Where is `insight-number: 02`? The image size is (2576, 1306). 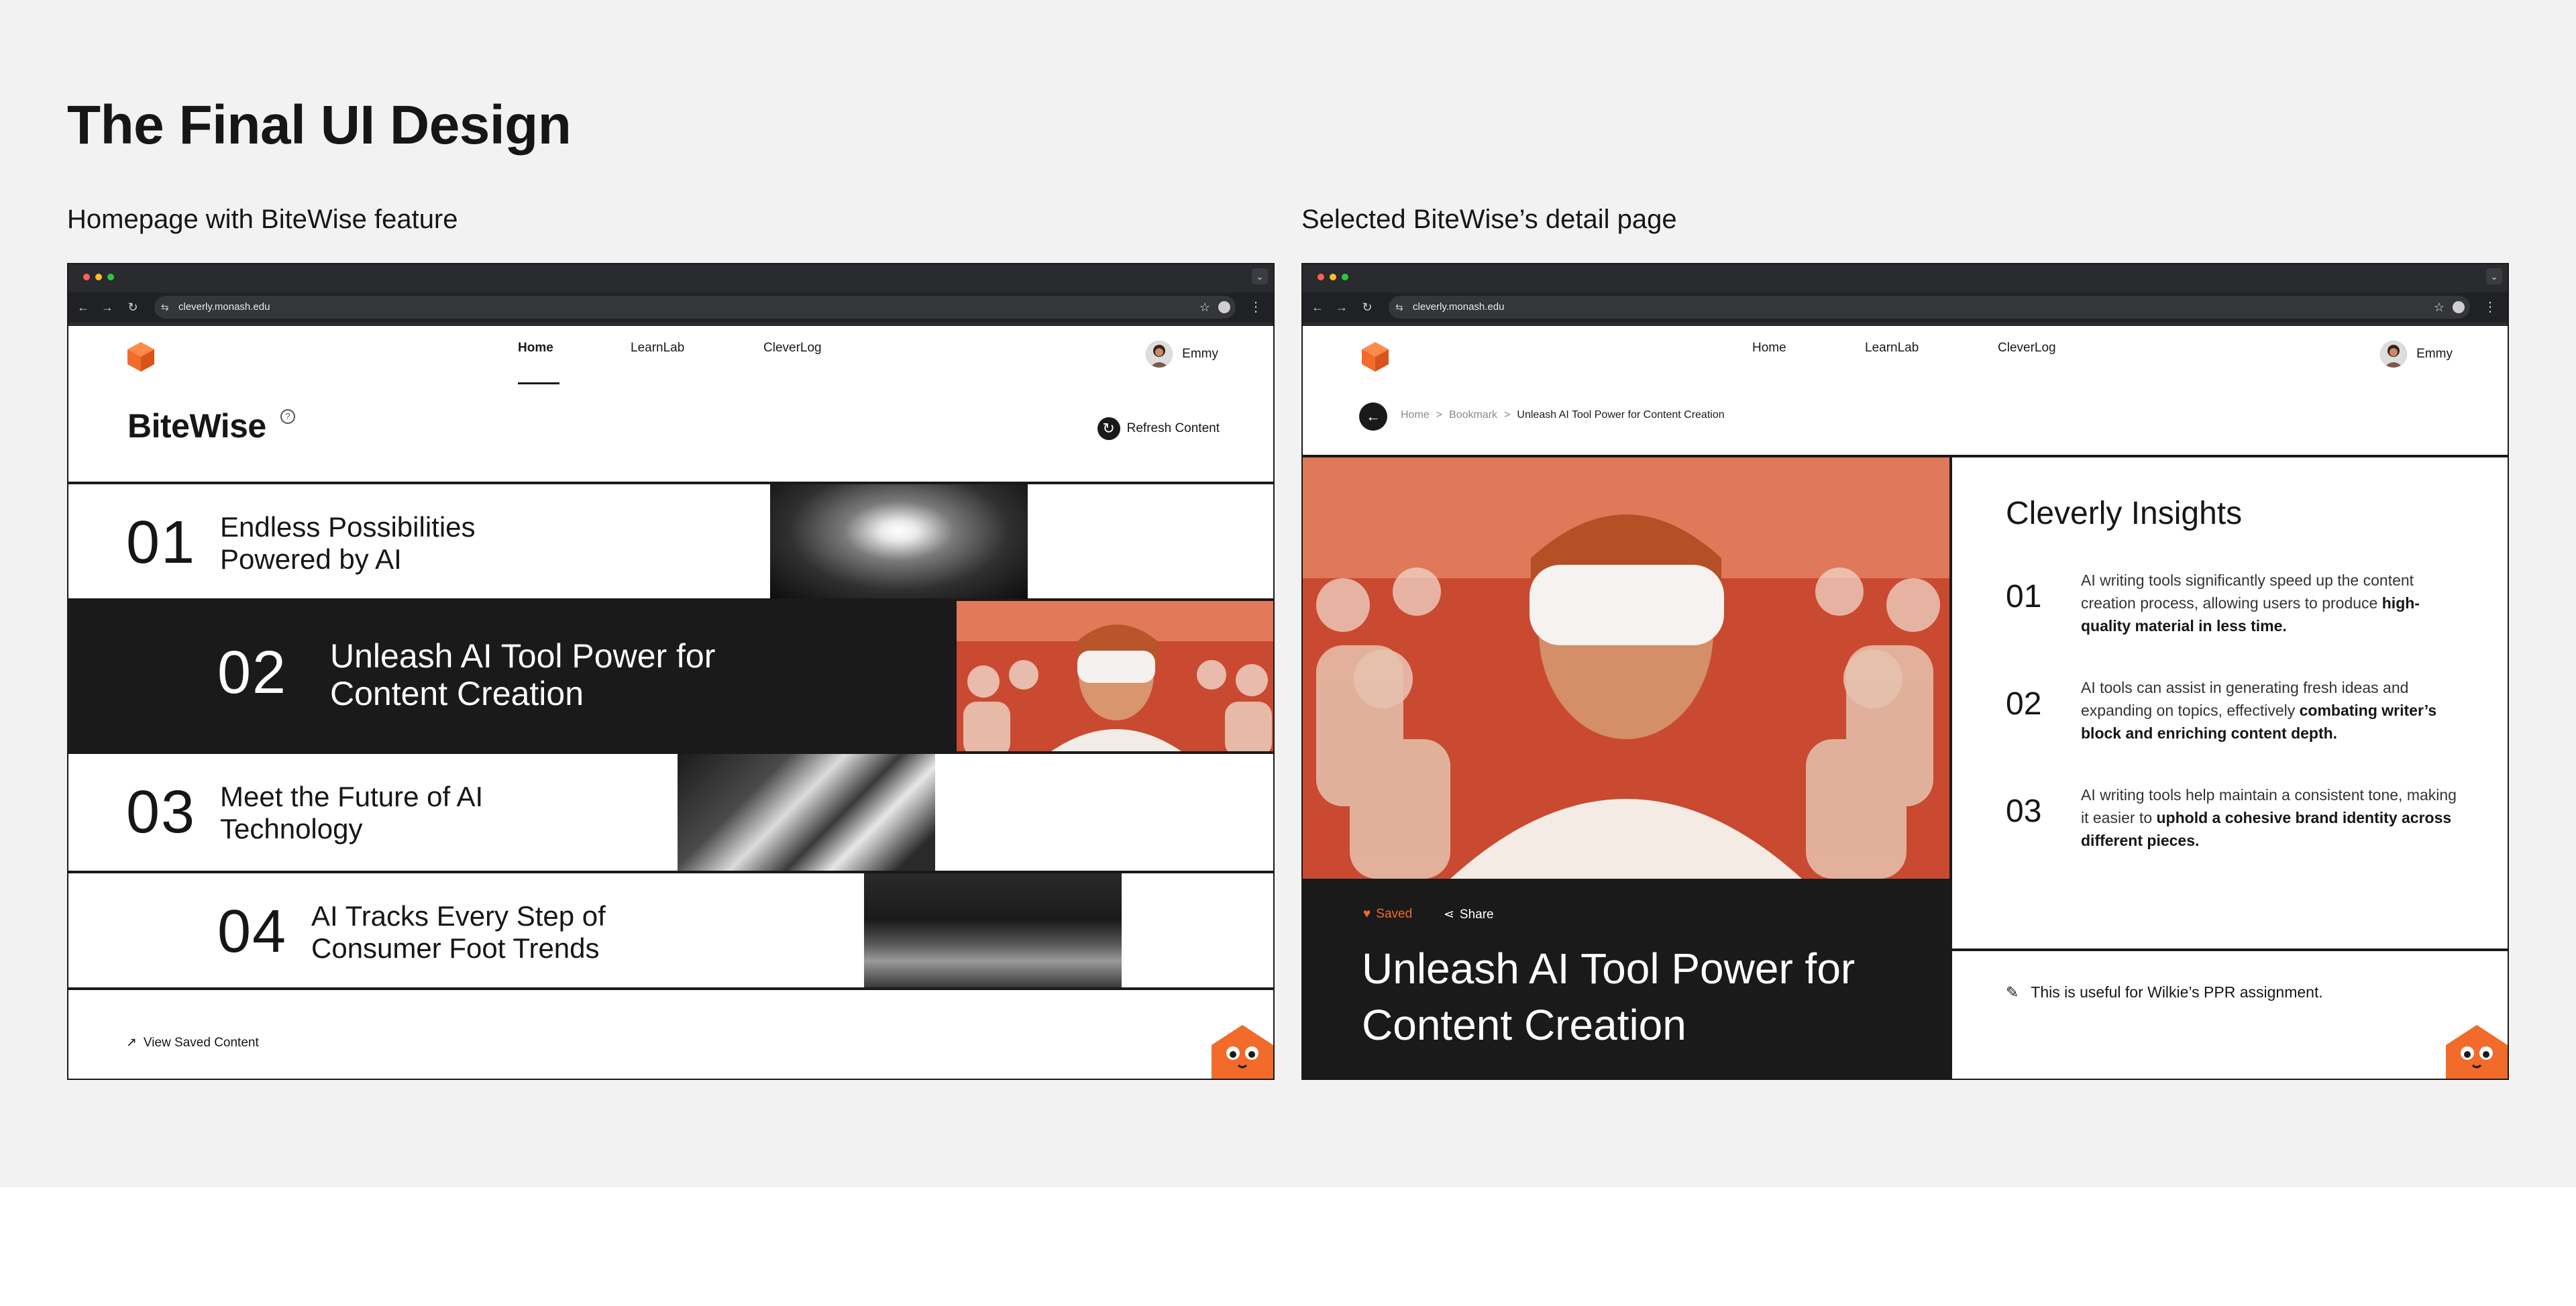
insight-number: 02 is located at coordinates (2024, 704).